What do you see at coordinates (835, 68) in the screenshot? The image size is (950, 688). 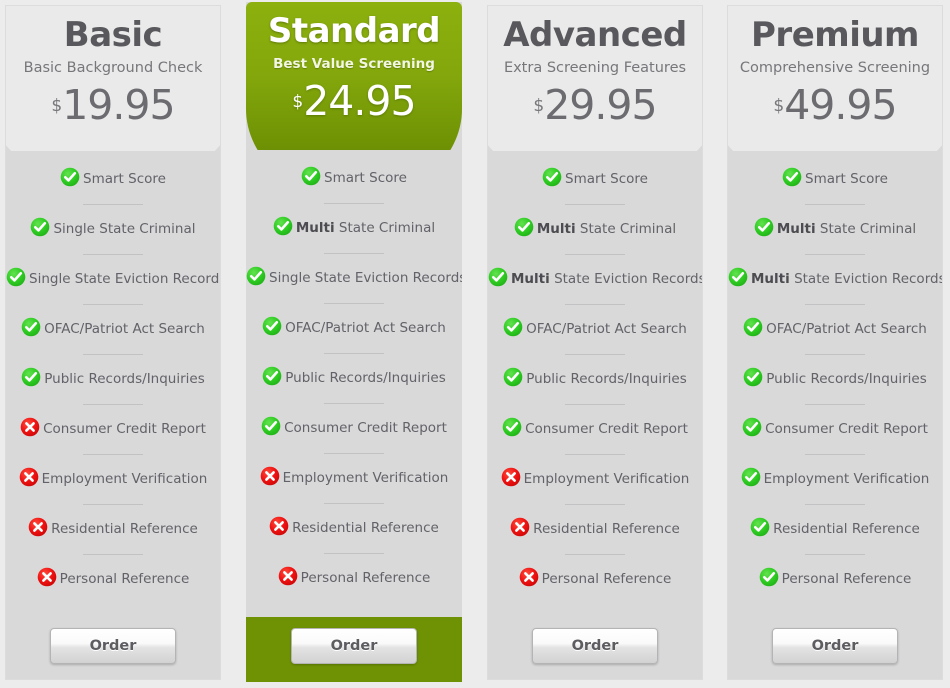 I see `plan-tagline: Comprehensive Screening` at bounding box center [835, 68].